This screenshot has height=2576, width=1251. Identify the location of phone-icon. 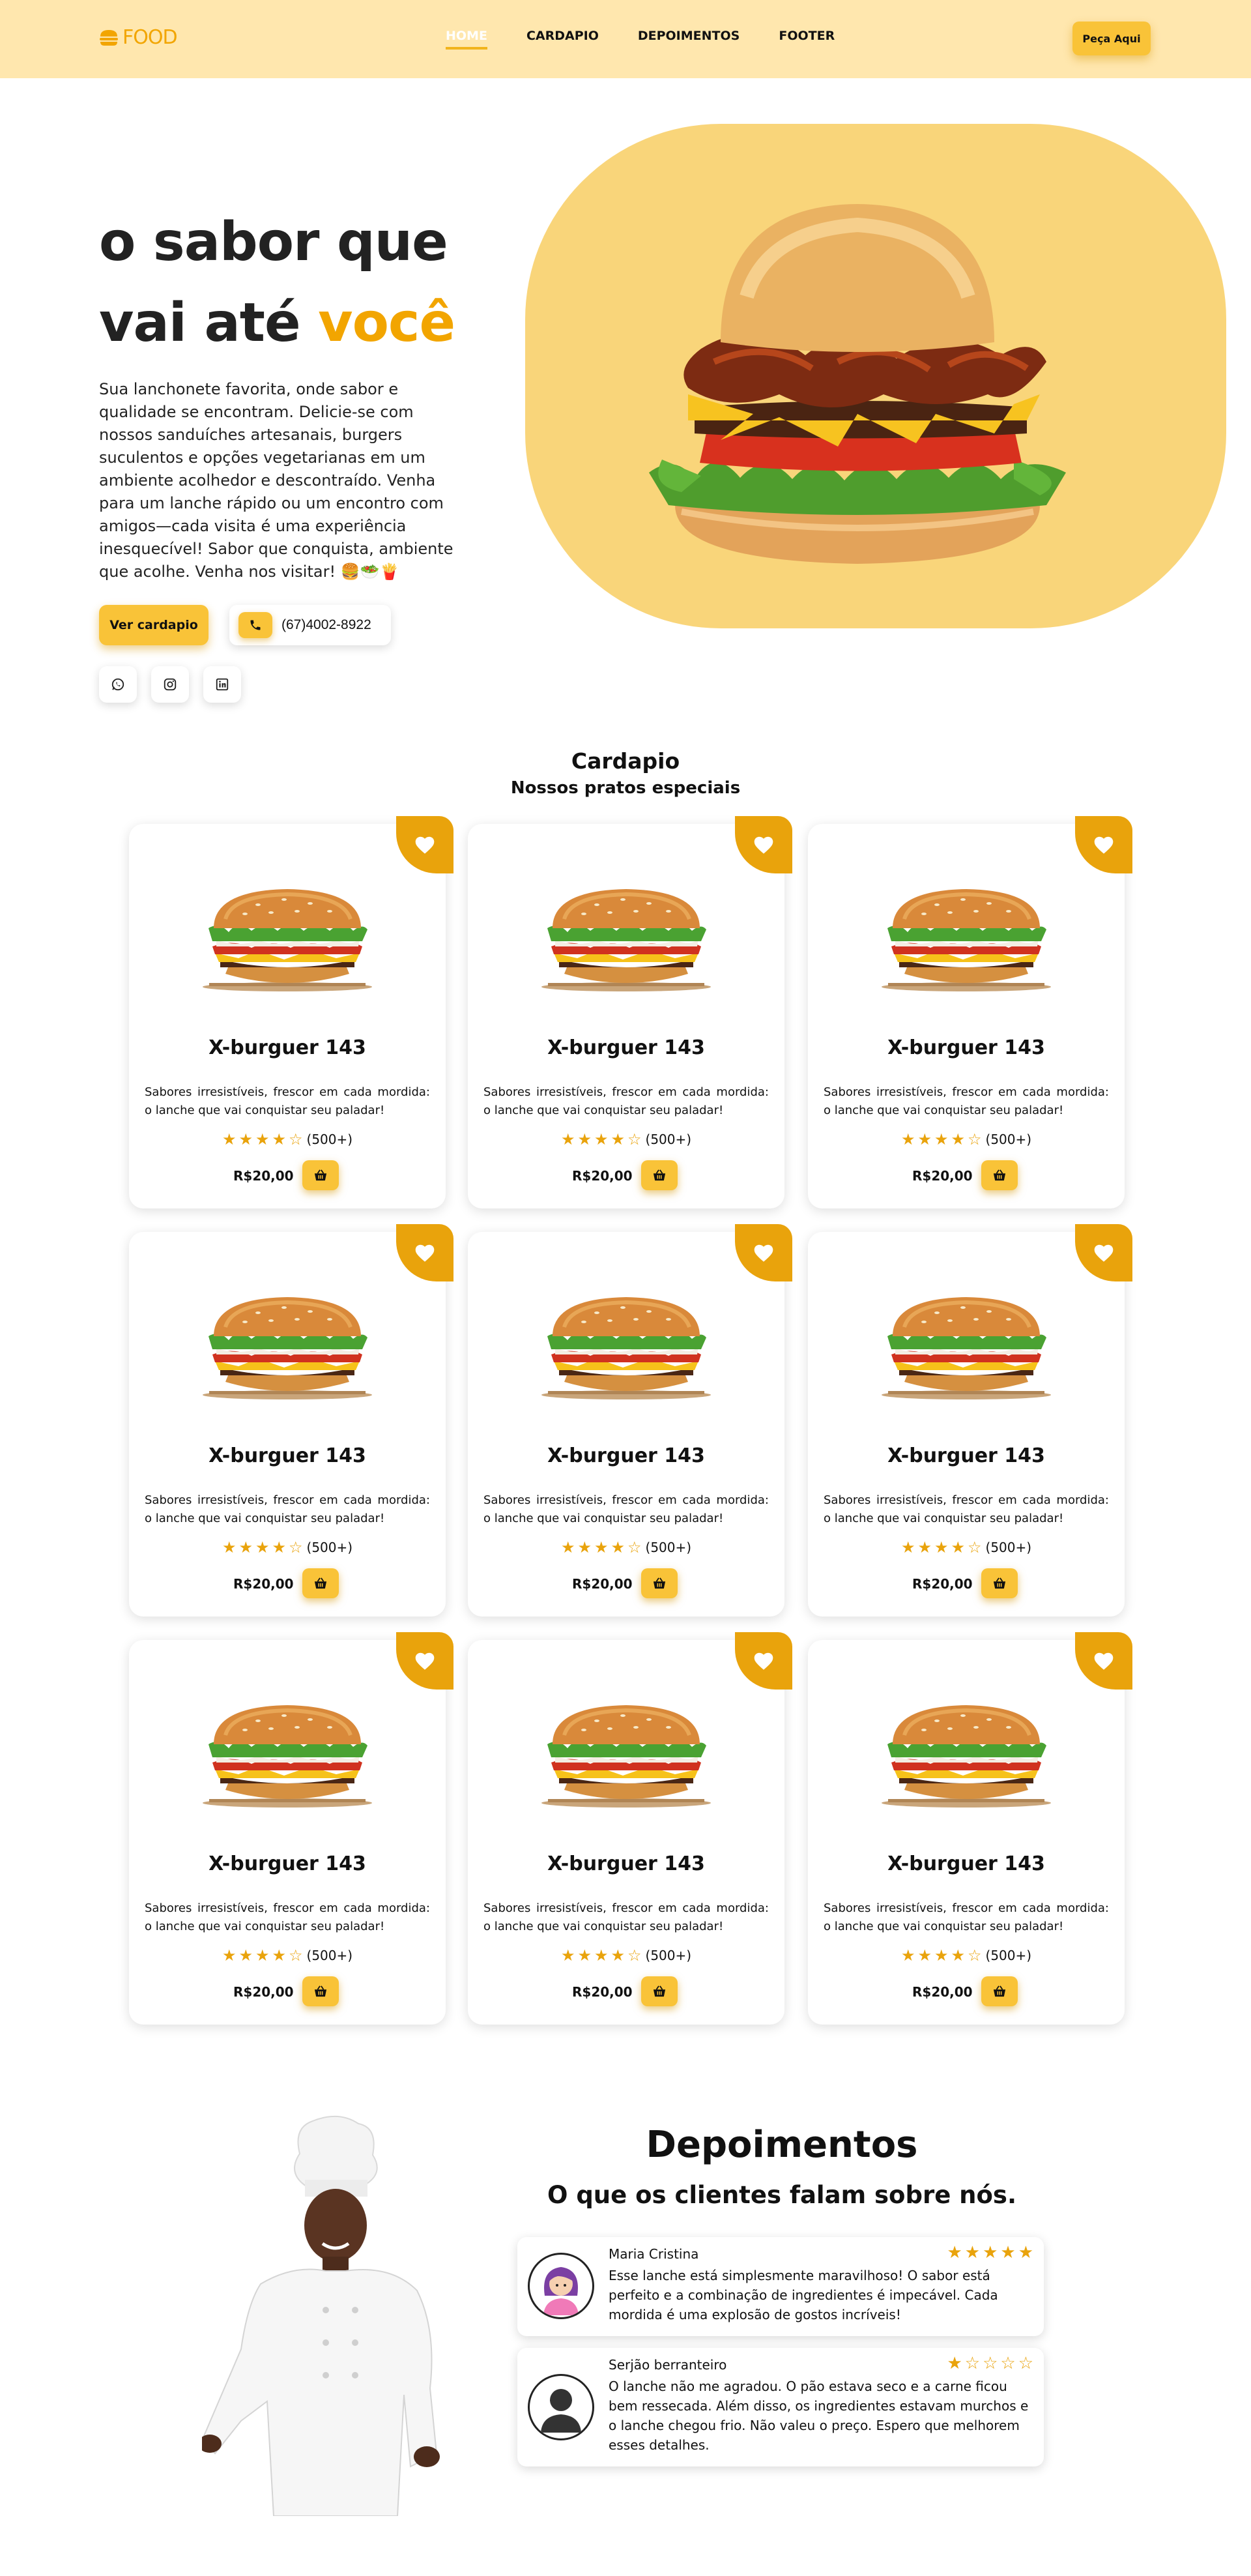
(255, 625).